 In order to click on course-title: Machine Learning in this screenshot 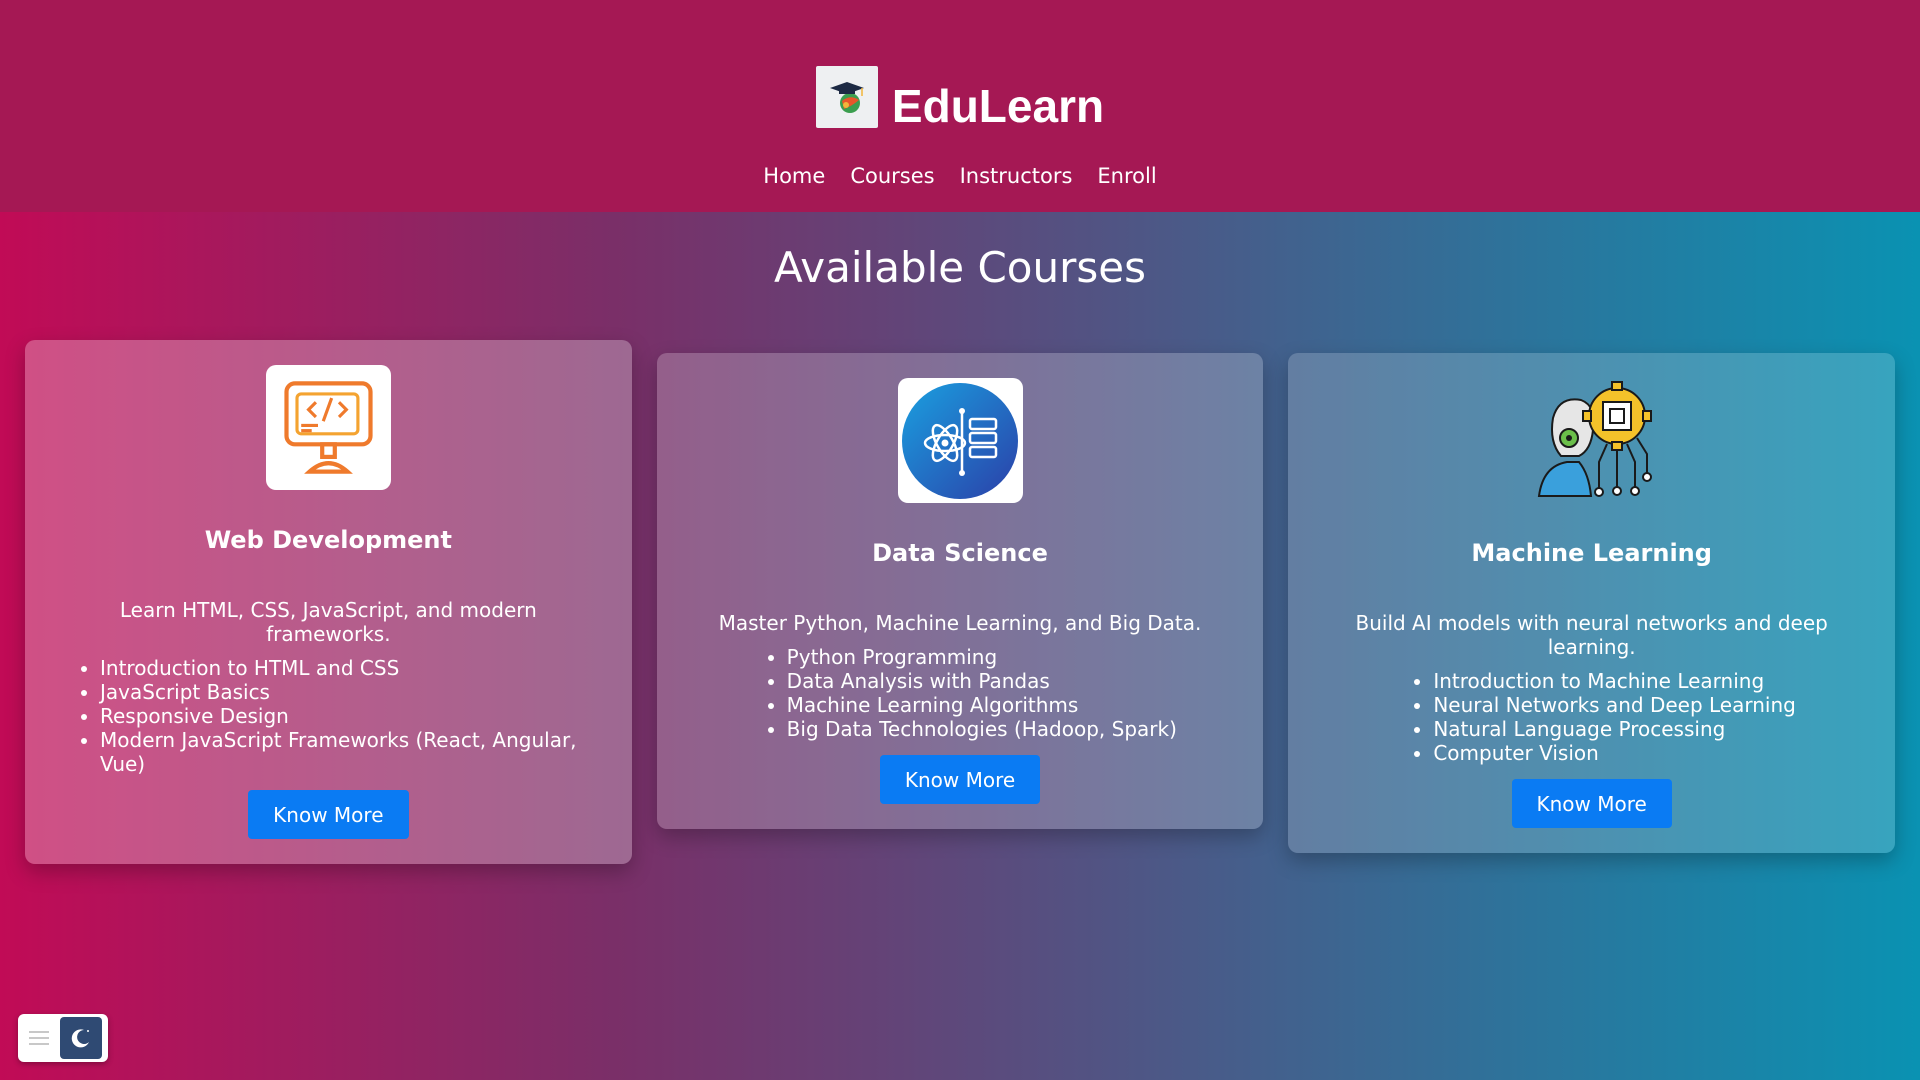, I will do `click(1591, 553)`.